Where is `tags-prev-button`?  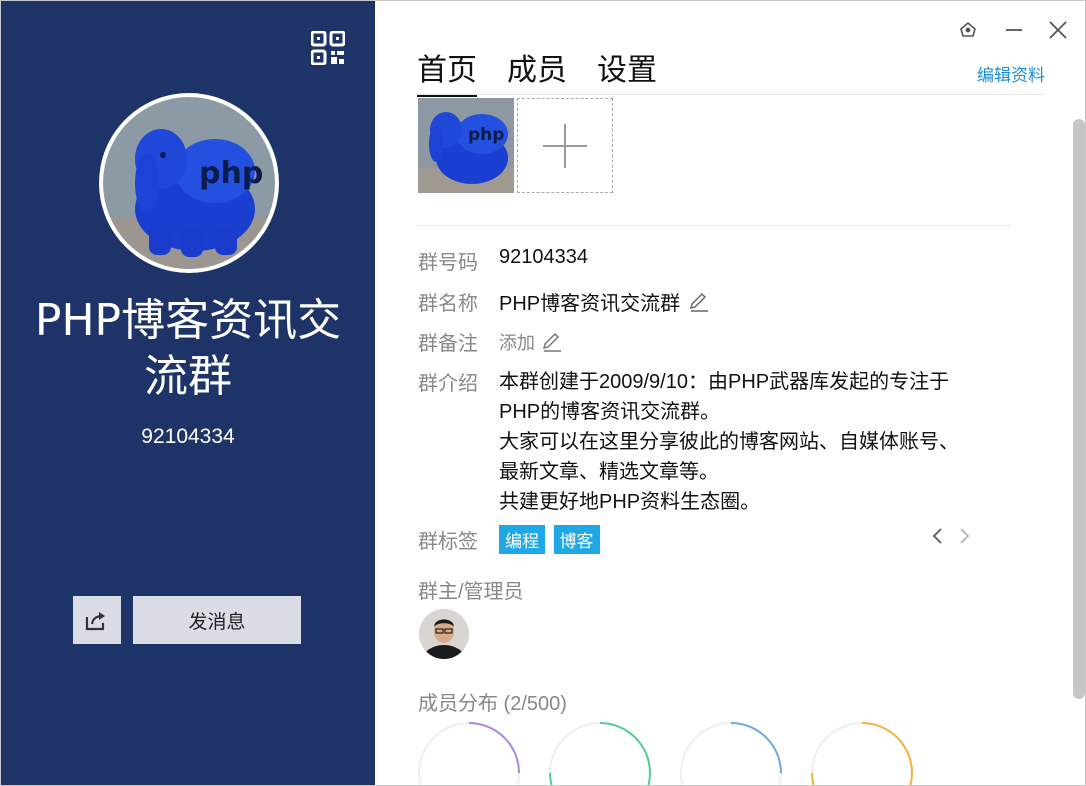 tags-prev-button is located at coordinates (938, 539).